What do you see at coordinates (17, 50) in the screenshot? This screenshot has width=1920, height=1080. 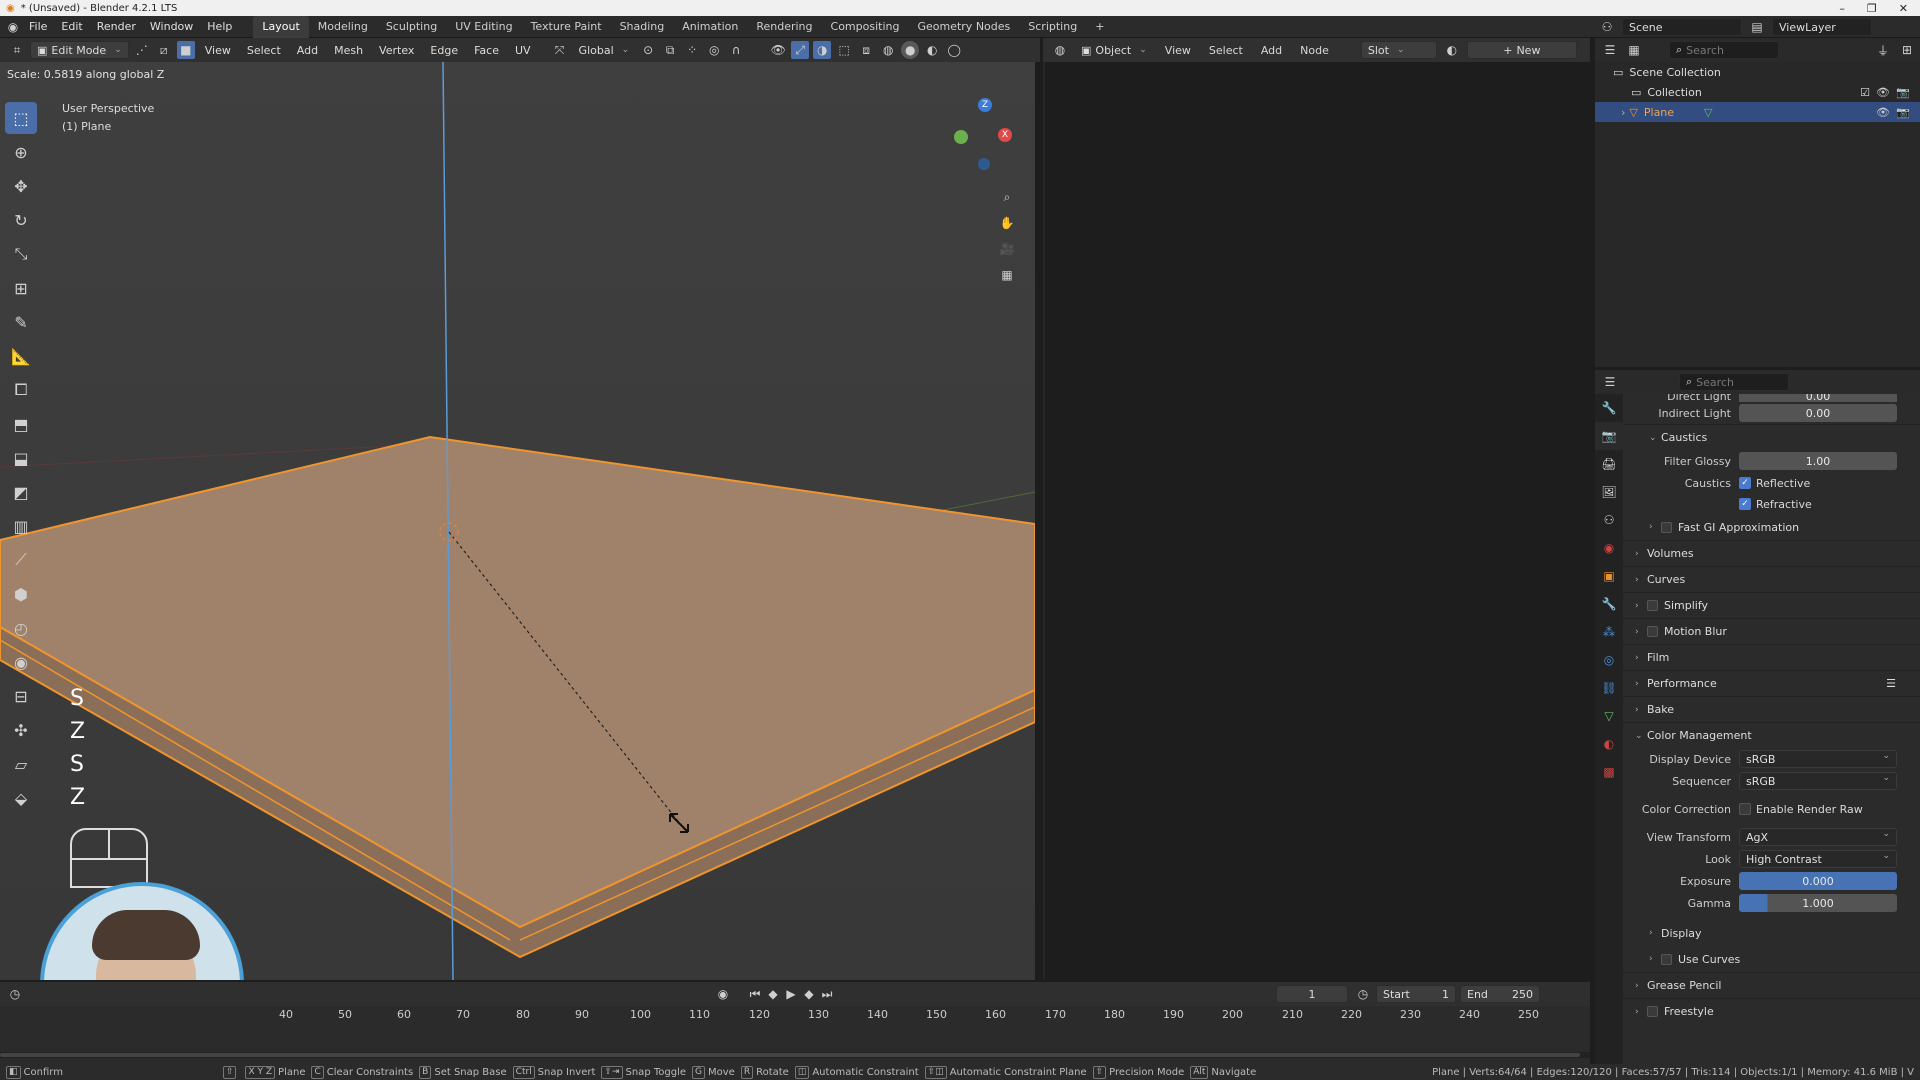 I see `editor-type-icon: ⌗` at bounding box center [17, 50].